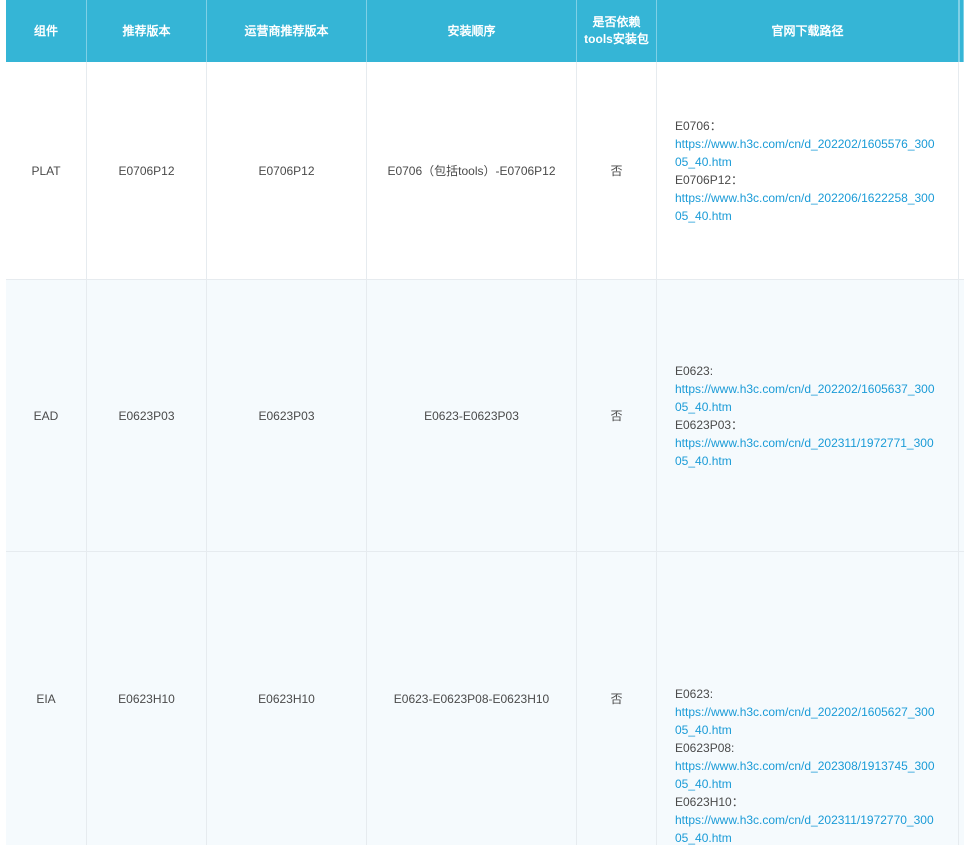 This screenshot has width=964, height=845. What do you see at coordinates (808, 31) in the screenshot?
I see `header-download-path: 官网下载路径` at bounding box center [808, 31].